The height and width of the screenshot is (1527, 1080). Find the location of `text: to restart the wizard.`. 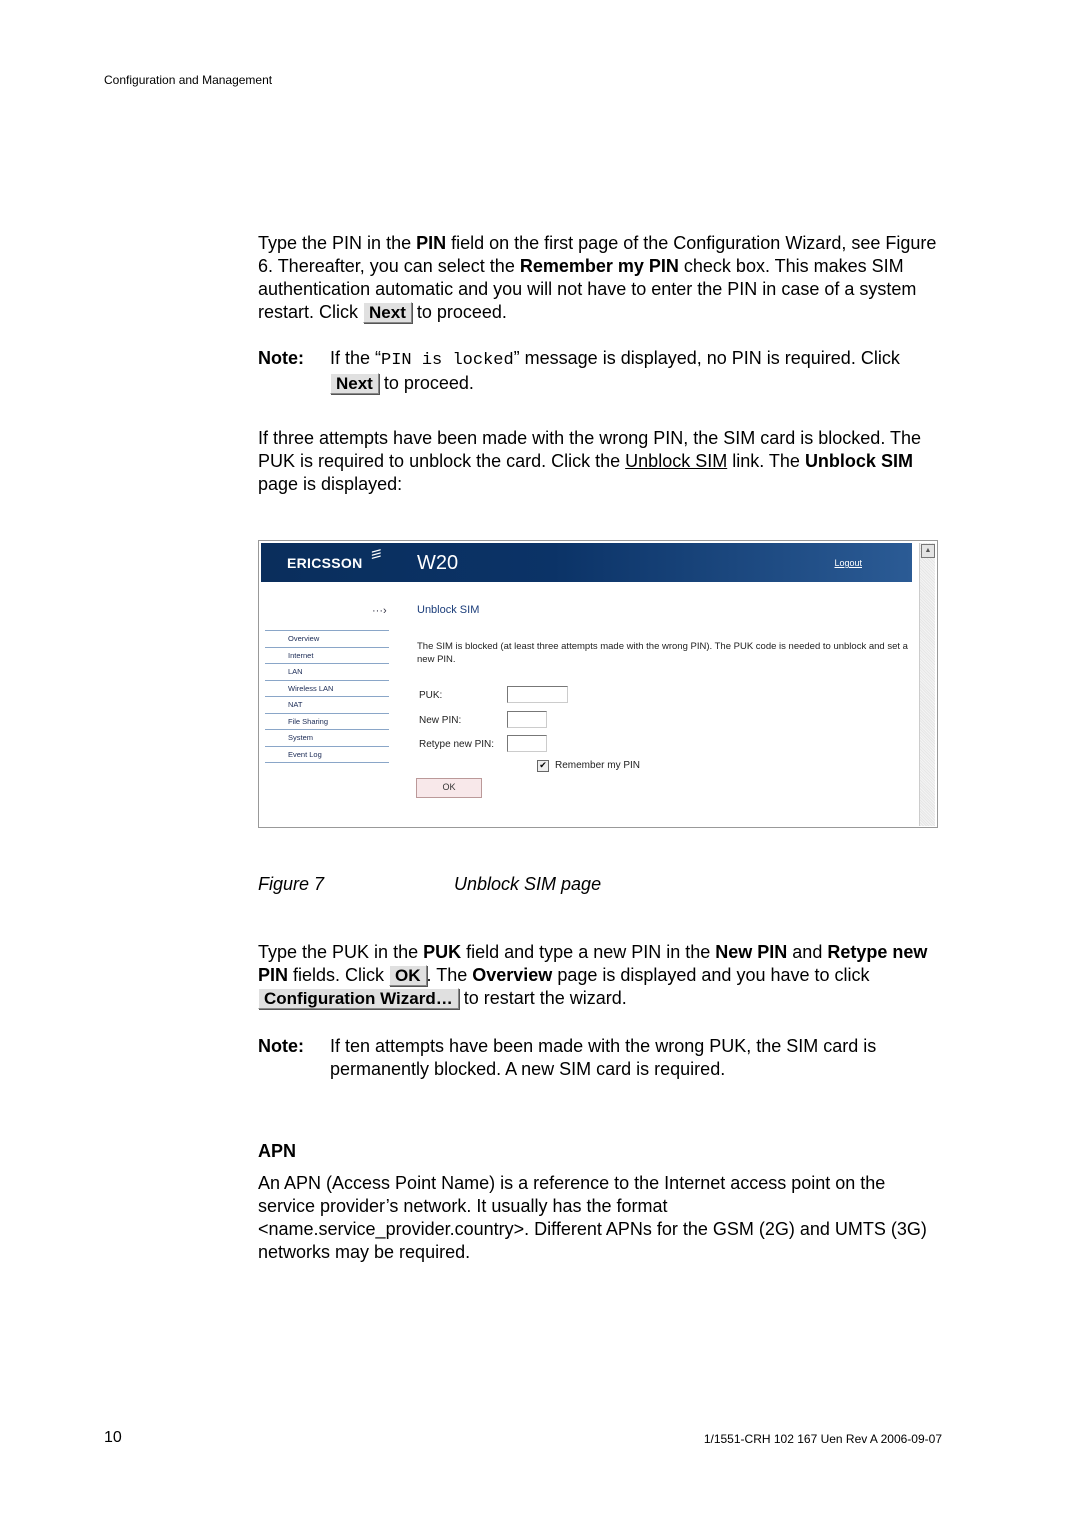

text: to restart the wizard. is located at coordinates (542, 998).